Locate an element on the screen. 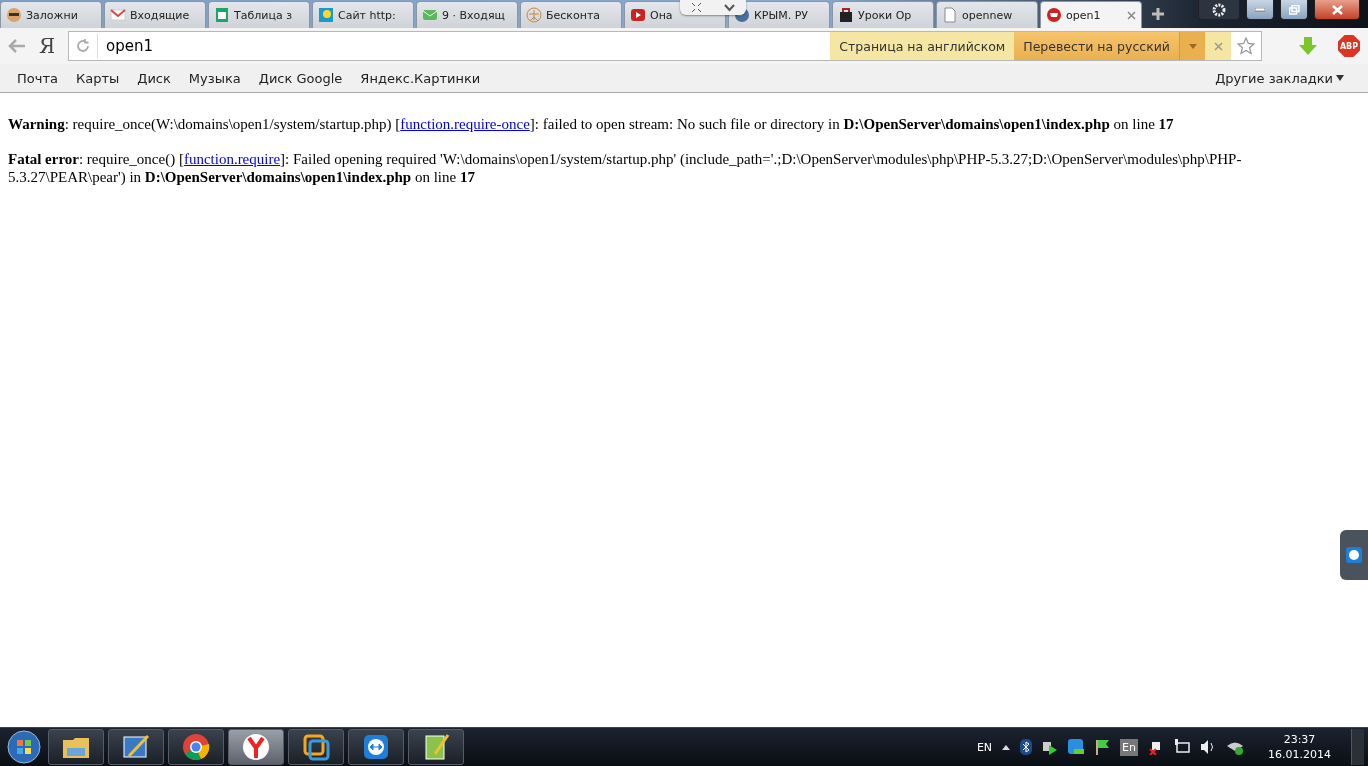  browser-tab: КРЫМ. РУ is located at coordinates (779, 14).